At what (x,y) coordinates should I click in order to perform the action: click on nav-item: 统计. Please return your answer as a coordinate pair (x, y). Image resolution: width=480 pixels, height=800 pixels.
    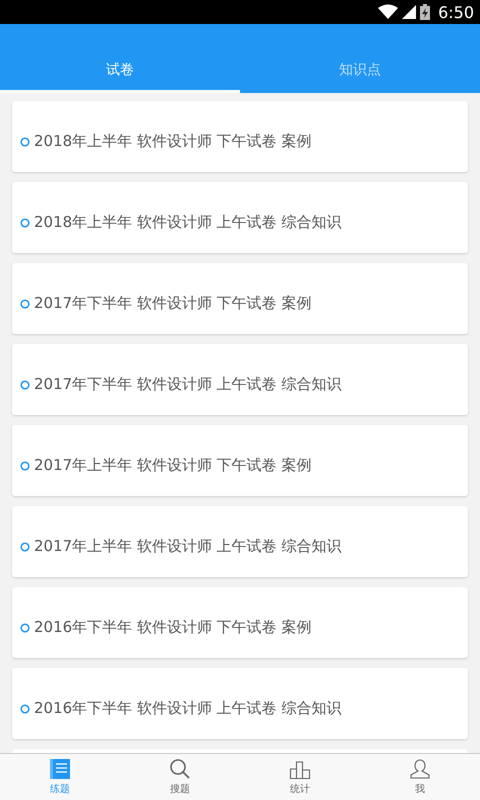
    Looking at the image, I should click on (300, 777).